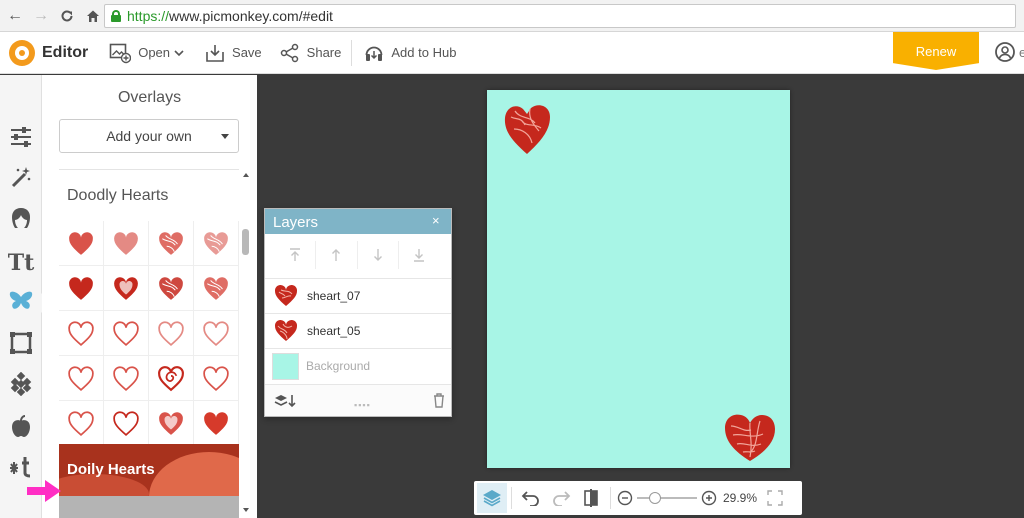 This screenshot has height=518, width=1024. I want to click on forward-icon: →, so click(41, 16).